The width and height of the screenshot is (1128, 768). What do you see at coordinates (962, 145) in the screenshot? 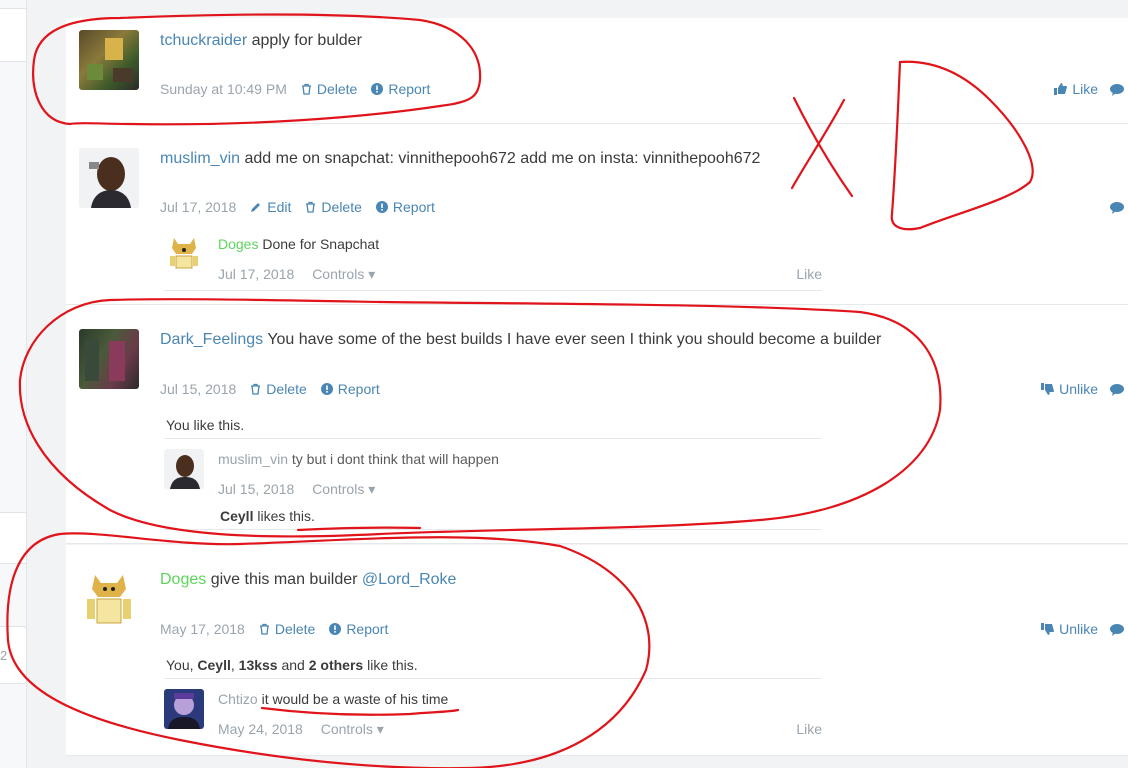
I see `d-annotation` at bounding box center [962, 145].